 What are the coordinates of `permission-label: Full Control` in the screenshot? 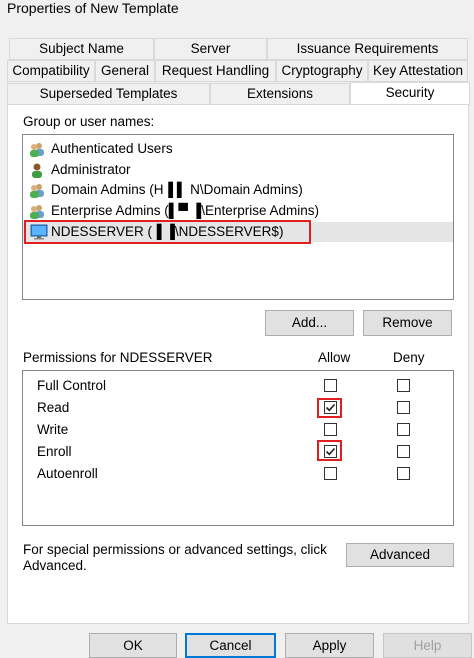 It's located at (72, 385).